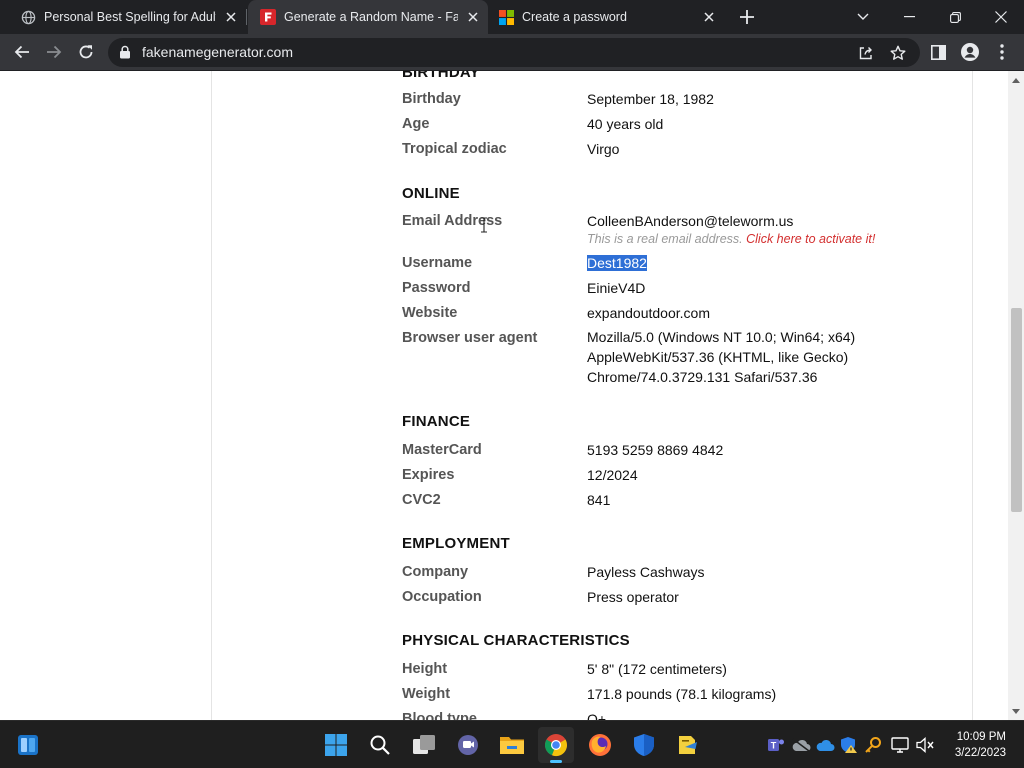  I want to click on scroll-up-arrow-icon, so click(1016, 80).